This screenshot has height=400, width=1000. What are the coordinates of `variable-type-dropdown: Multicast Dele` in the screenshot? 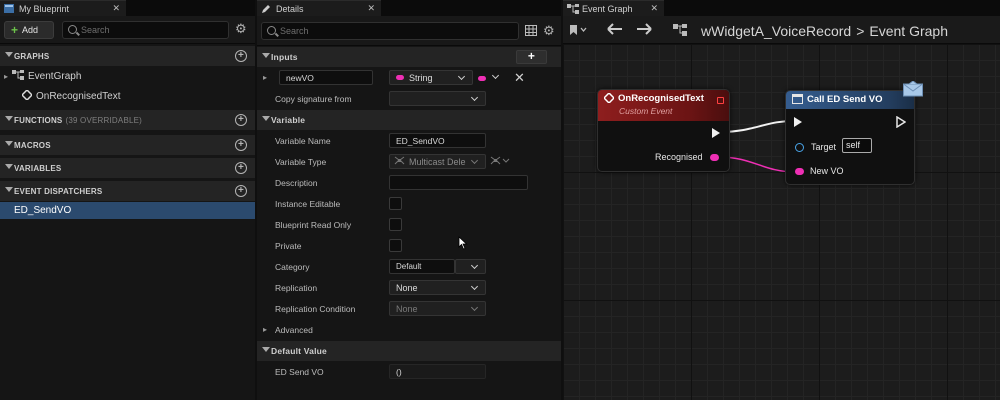 It's located at (437, 161).